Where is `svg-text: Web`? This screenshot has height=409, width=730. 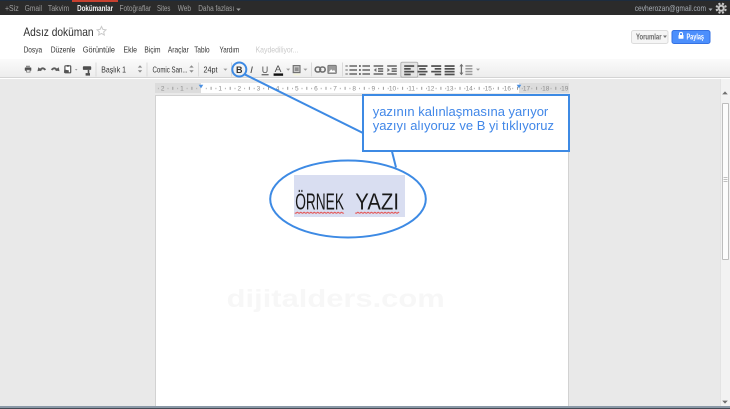
svg-text: Web is located at coordinates (185, 8).